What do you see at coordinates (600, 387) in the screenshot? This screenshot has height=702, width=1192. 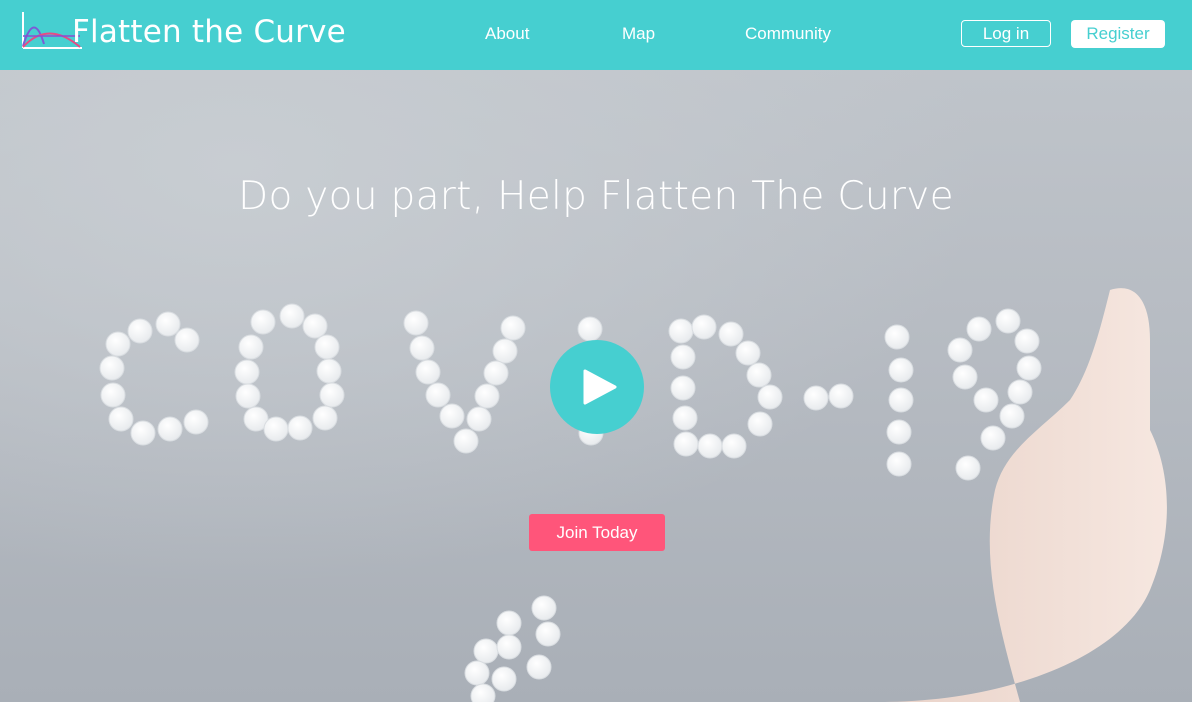 I see `play-icon` at bounding box center [600, 387].